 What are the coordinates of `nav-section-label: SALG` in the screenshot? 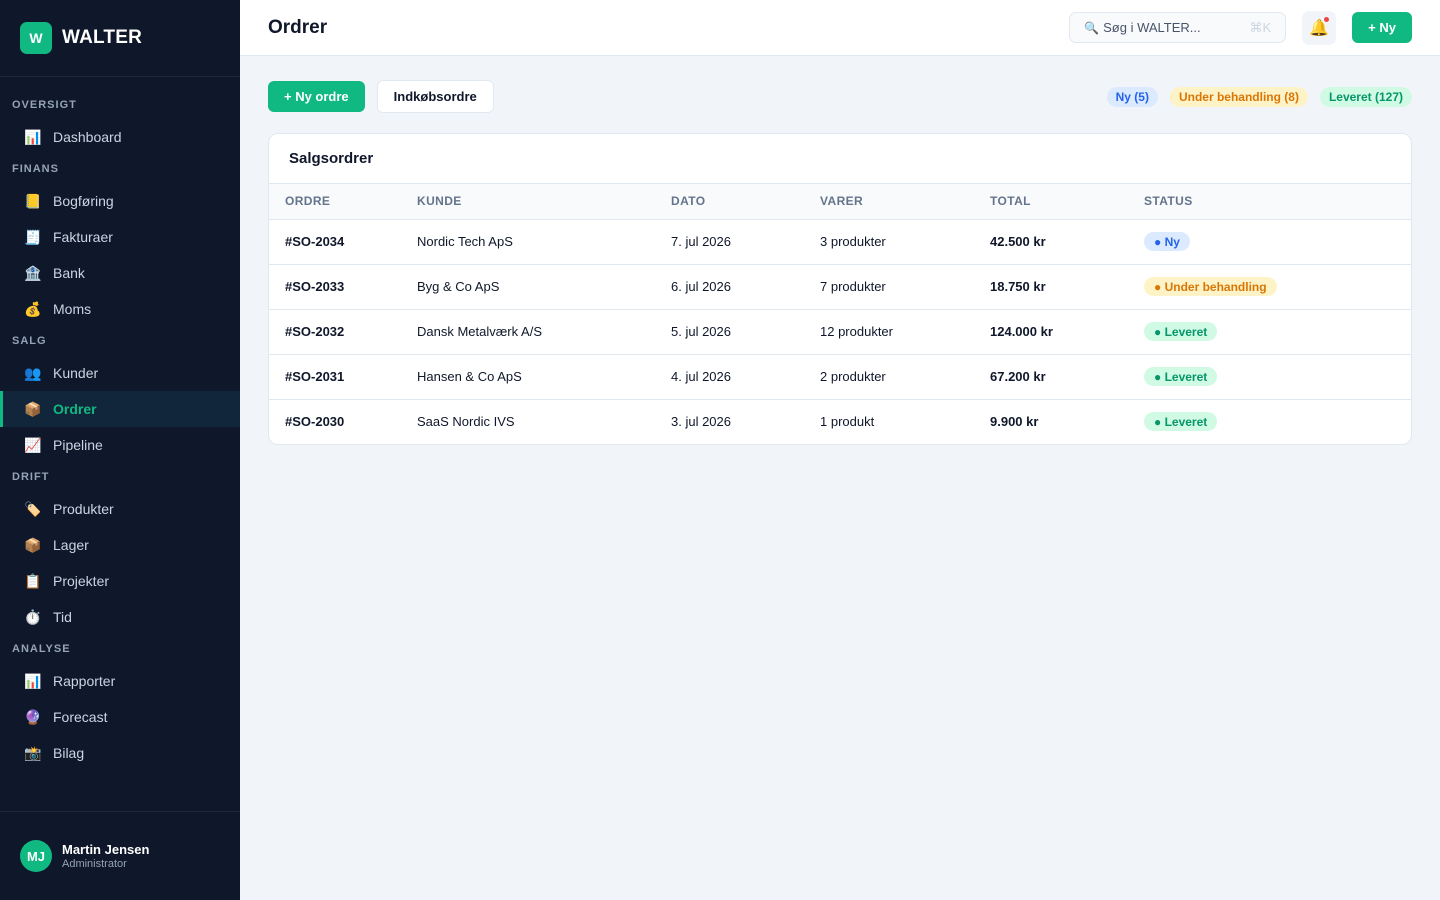 It's located at (29, 341).